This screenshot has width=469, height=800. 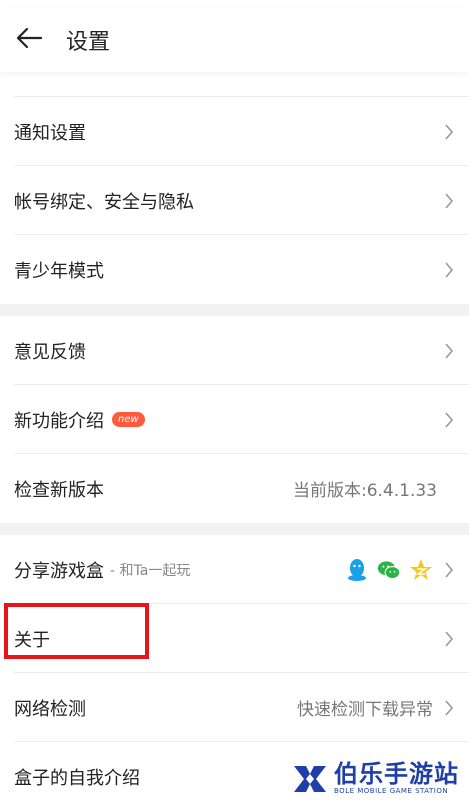 I want to click on back-button, so click(x=29, y=40).